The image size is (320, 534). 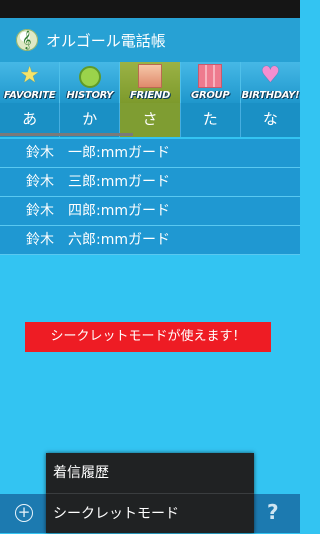 What do you see at coordinates (150, 240) in the screenshot?
I see `list-item: 鈴木 六郎:mmガード` at bounding box center [150, 240].